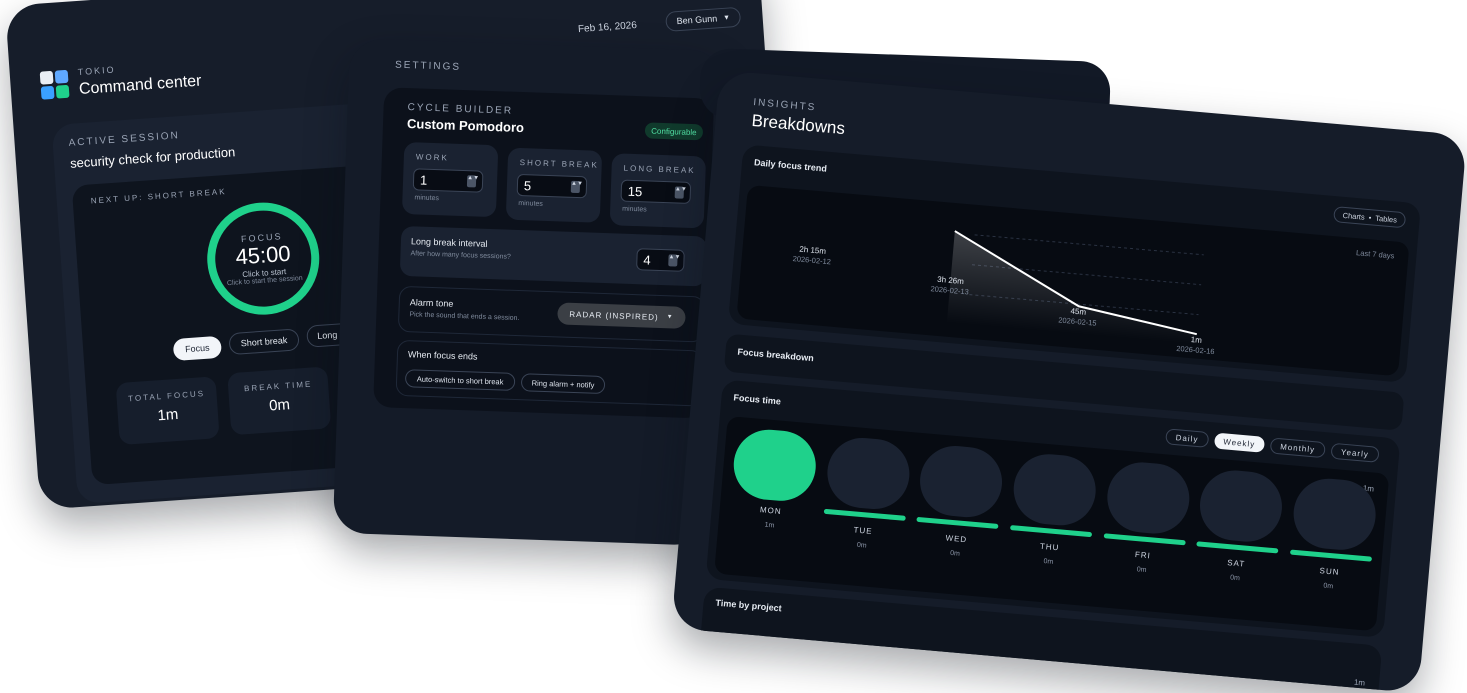 This screenshot has width=1467, height=693. Describe the element at coordinates (1143, 555) in the screenshot. I see `day-label: FRI` at that location.